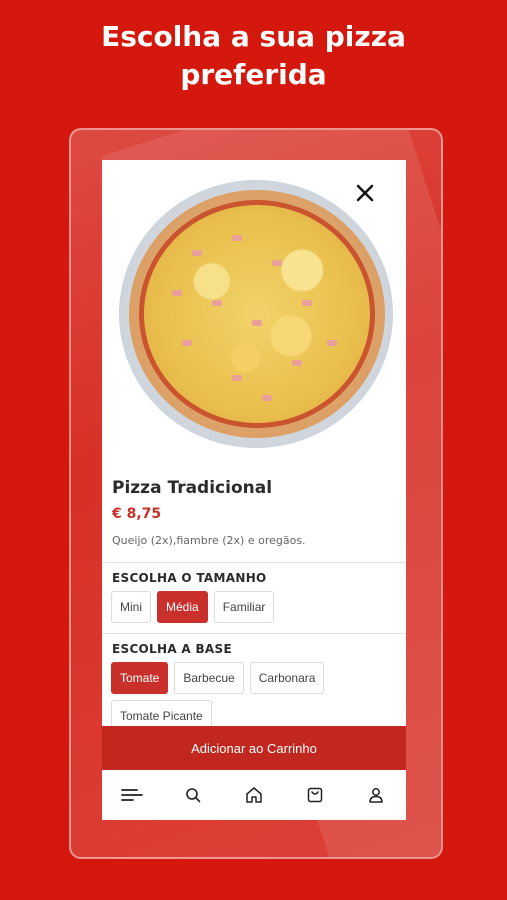  I want to click on close-icon, so click(365, 193).